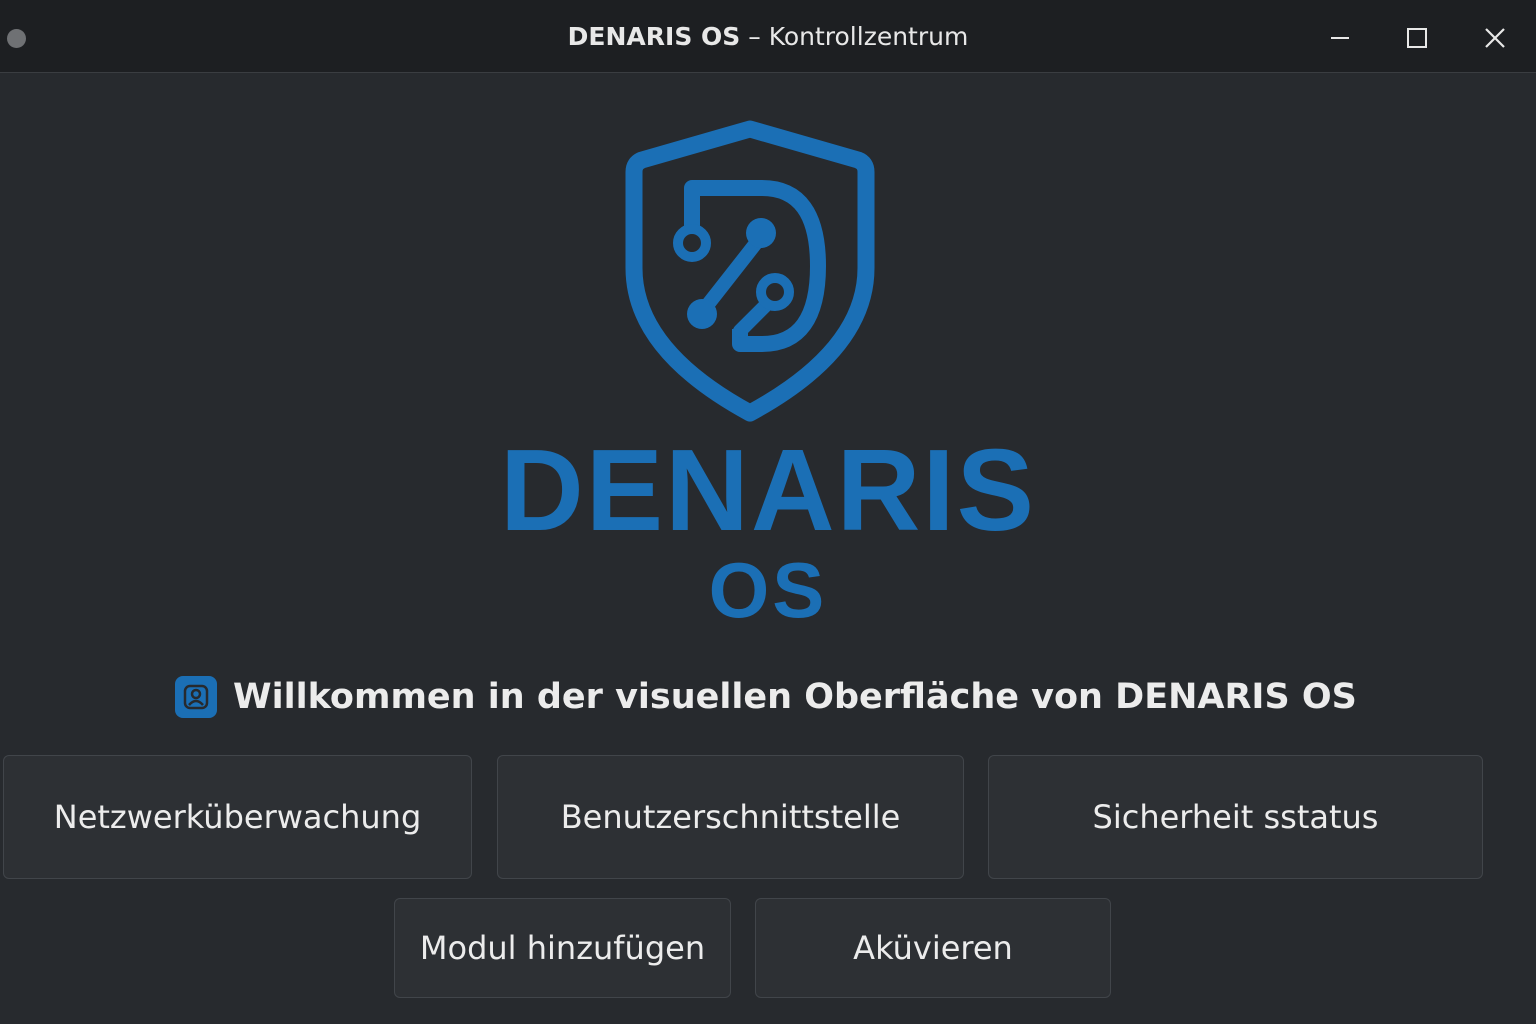  I want to click on brand-logo, so click(750, 272).